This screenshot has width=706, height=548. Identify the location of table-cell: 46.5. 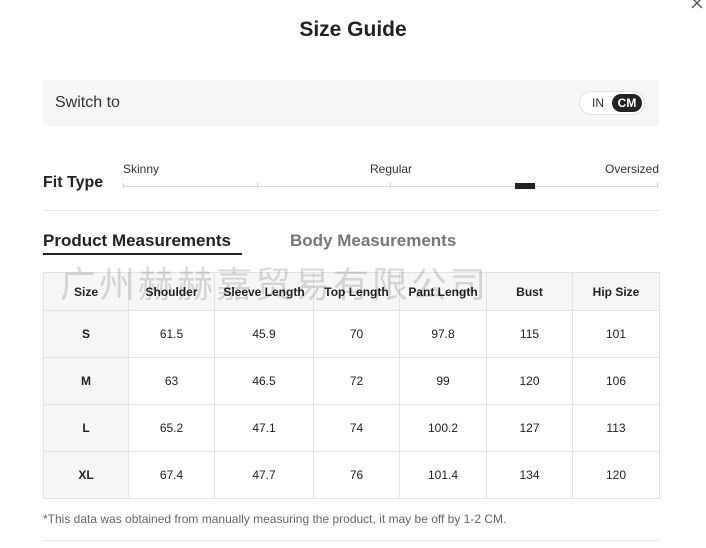
(264, 381).